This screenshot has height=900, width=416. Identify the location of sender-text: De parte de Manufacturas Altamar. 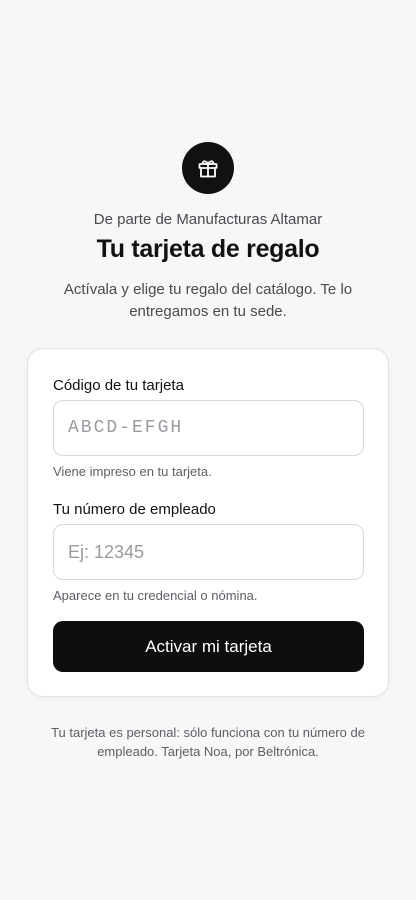
(208, 219).